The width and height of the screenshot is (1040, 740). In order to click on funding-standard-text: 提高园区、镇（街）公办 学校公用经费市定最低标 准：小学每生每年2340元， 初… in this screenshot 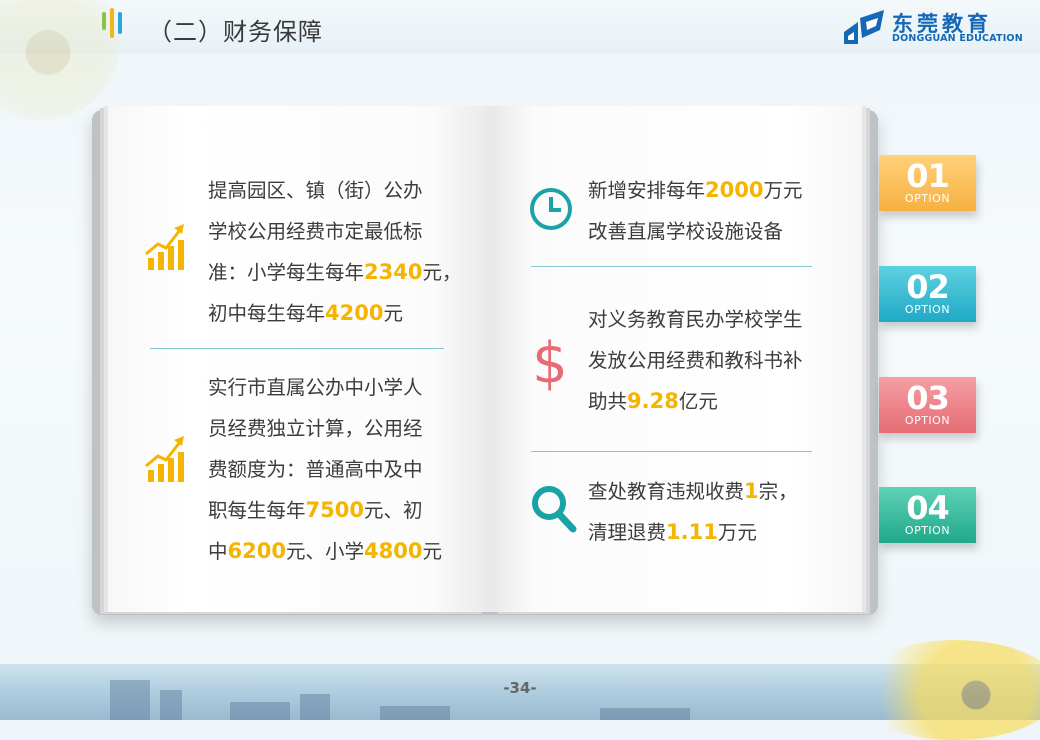, I will do `click(334, 252)`.